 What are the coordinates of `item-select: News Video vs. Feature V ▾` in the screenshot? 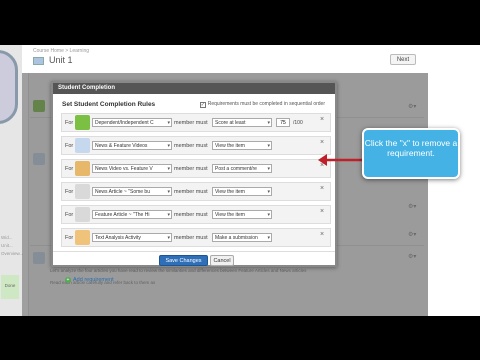 It's located at (132, 168).